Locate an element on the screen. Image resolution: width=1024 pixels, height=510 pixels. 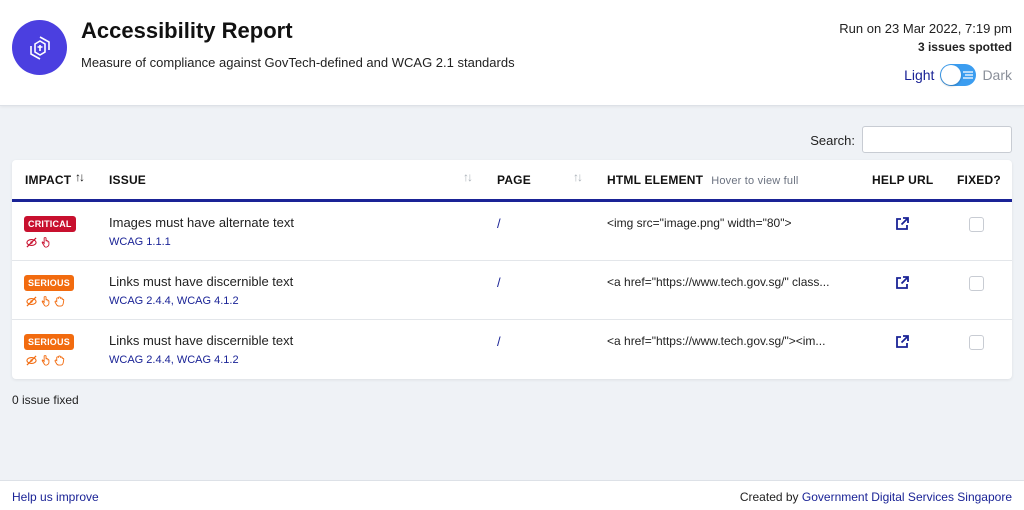
page-title: Accessibility Report is located at coordinates (187, 30).